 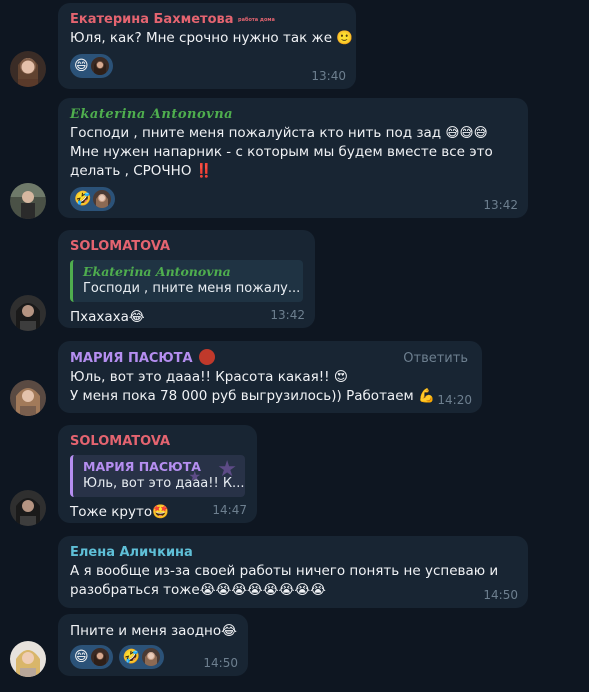 I want to click on quote-sender: Ekaterina Antonovna, so click(x=157, y=271).